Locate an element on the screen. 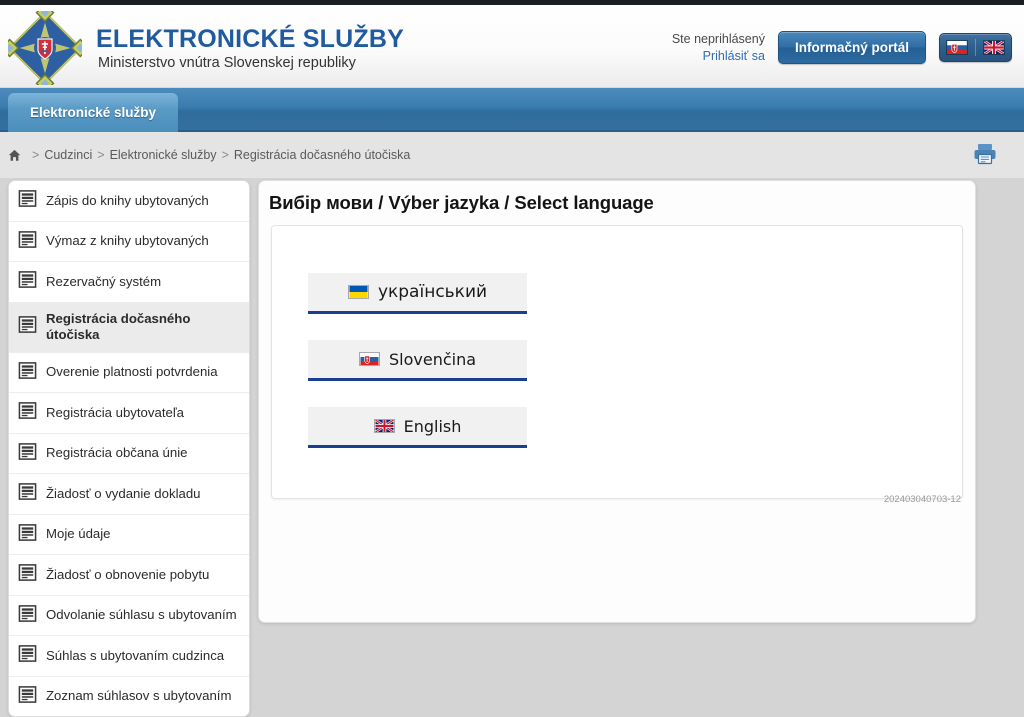 This screenshot has width=1024, height=717. sidebar-item-12: Zoznam súhlasov s ubytovaním is located at coordinates (129, 697).